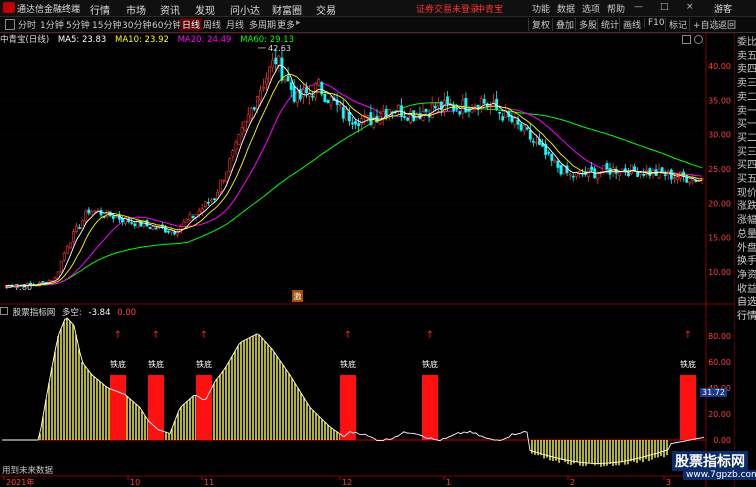 The width and height of the screenshot is (756, 487). What do you see at coordinates (591, 8) in the screenshot?
I see `tools-menu: 选项` at bounding box center [591, 8].